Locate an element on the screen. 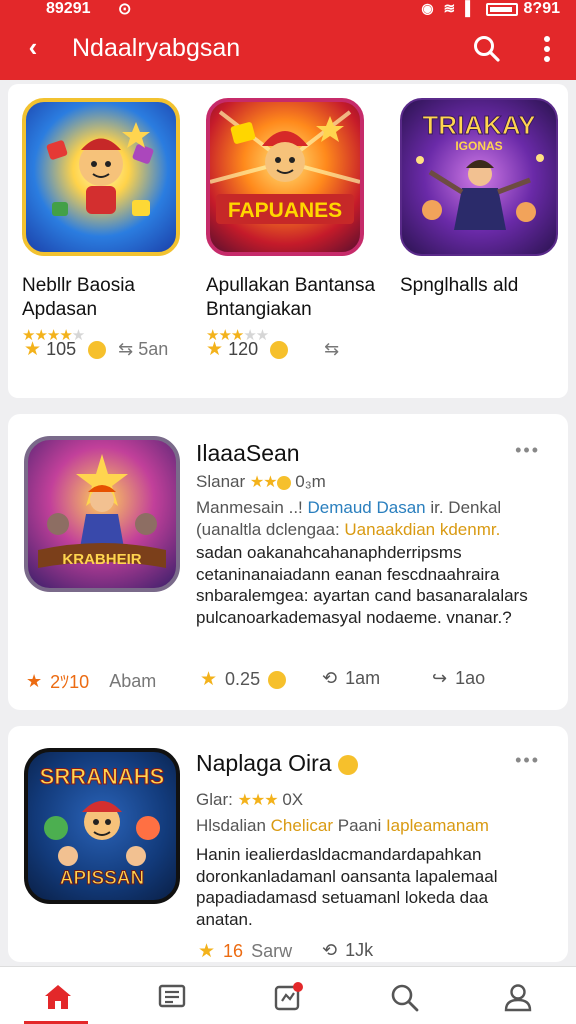  share-icon: ↪ is located at coordinates (440, 678).